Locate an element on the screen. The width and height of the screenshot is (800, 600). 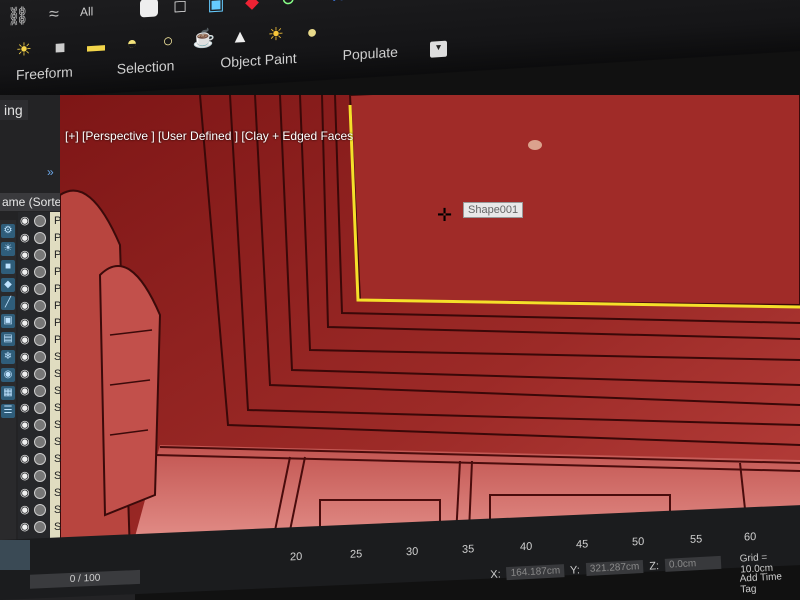
container-icon: ▤ is located at coordinates (8, 339).